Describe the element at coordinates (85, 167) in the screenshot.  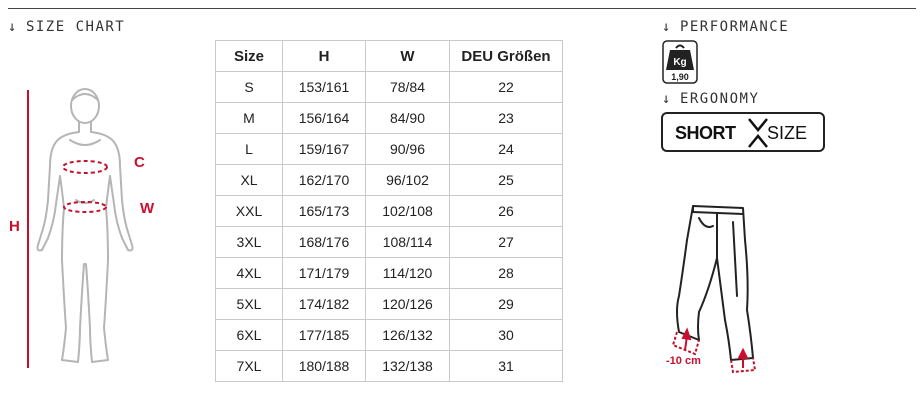
I see `chest-measure-ellipse` at that location.